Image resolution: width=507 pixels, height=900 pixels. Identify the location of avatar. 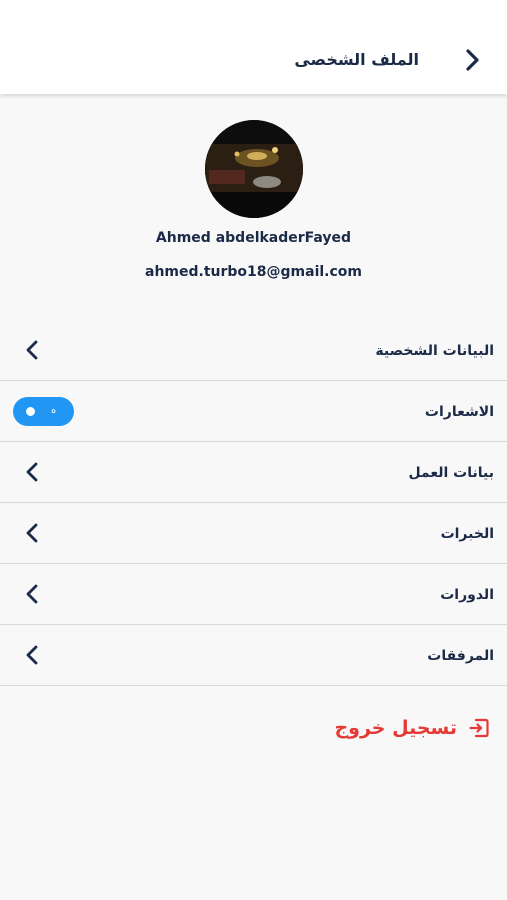
(254, 169).